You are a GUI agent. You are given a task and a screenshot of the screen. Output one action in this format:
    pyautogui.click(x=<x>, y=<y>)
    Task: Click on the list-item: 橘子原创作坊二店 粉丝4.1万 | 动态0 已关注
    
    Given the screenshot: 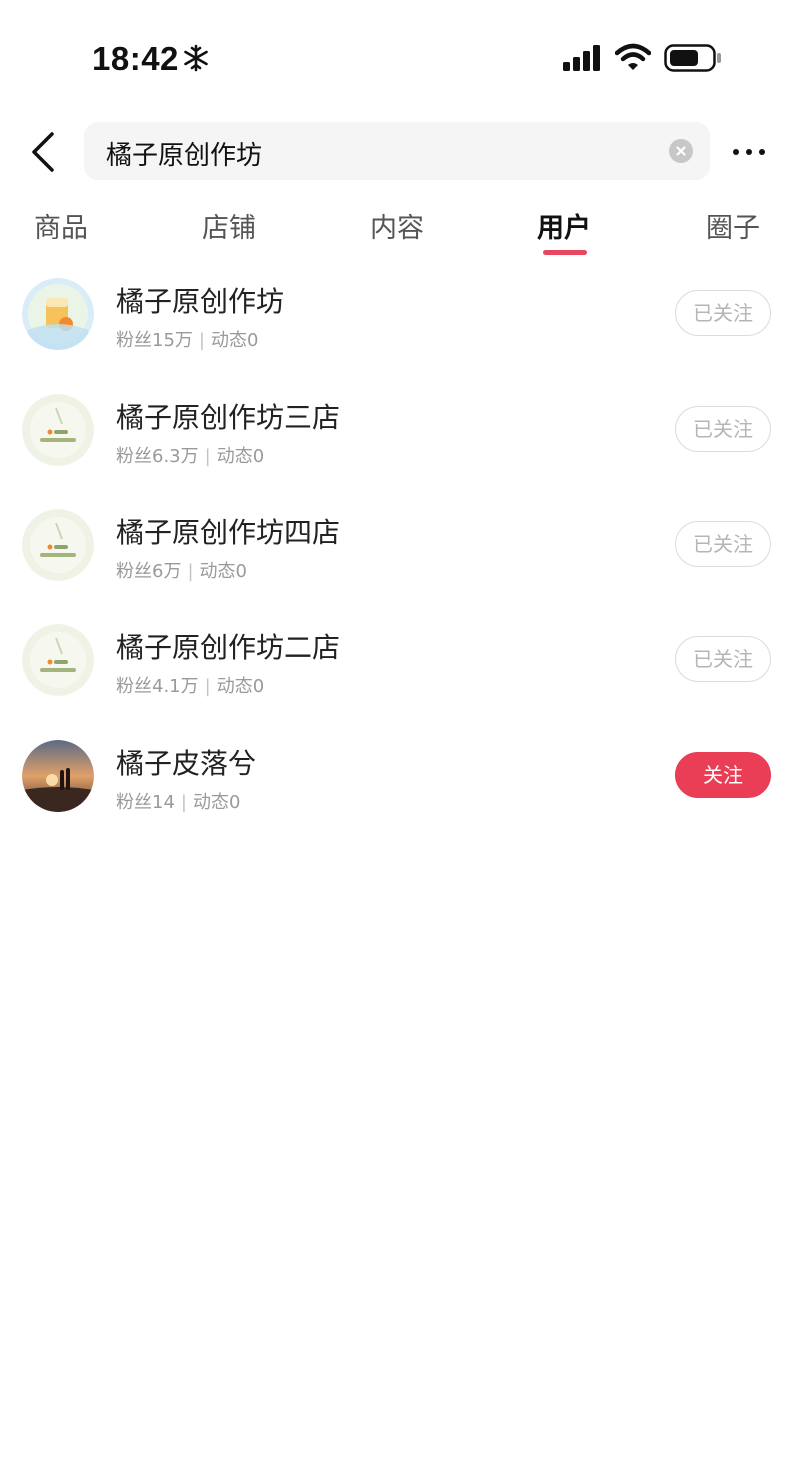 What is the action you would take?
    pyautogui.click(x=397, y=674)
    